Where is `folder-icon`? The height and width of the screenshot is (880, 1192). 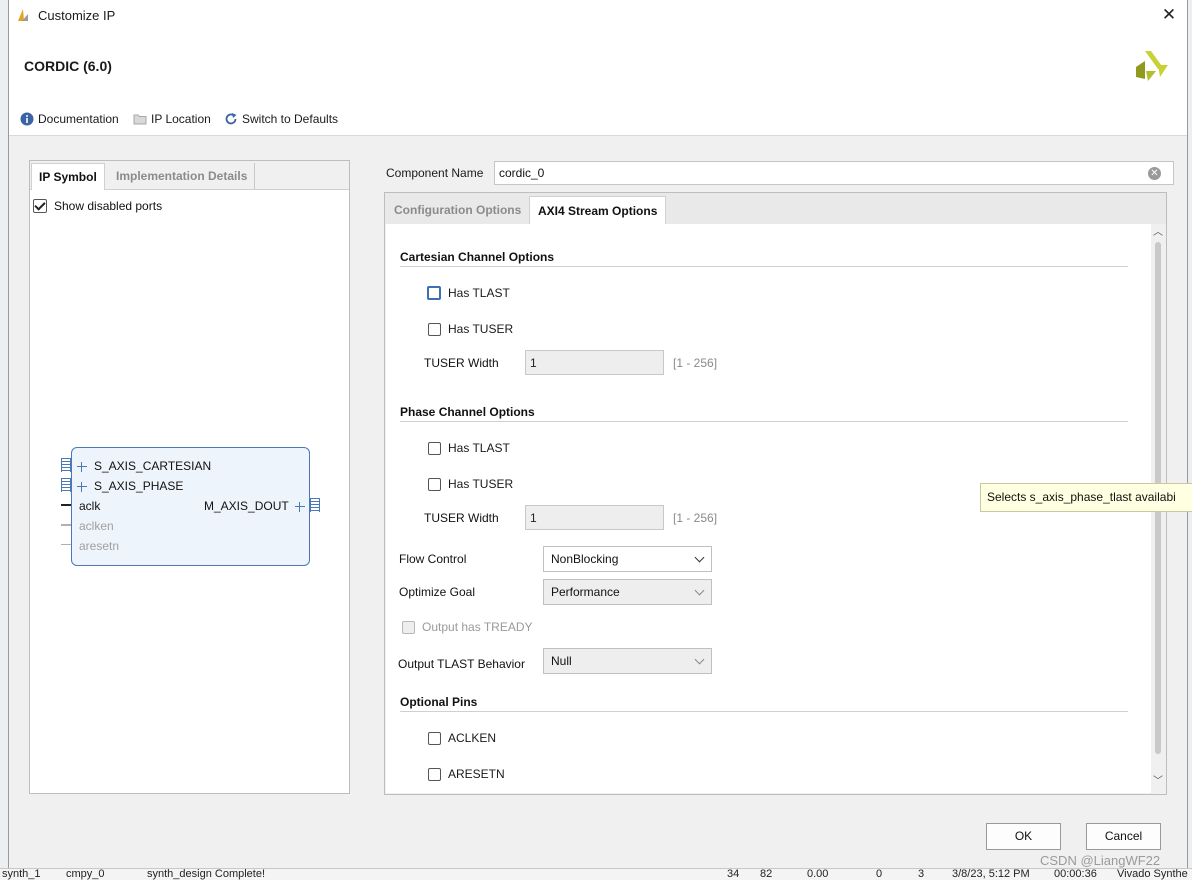
folder-icon is located at coordinates (140, 119).